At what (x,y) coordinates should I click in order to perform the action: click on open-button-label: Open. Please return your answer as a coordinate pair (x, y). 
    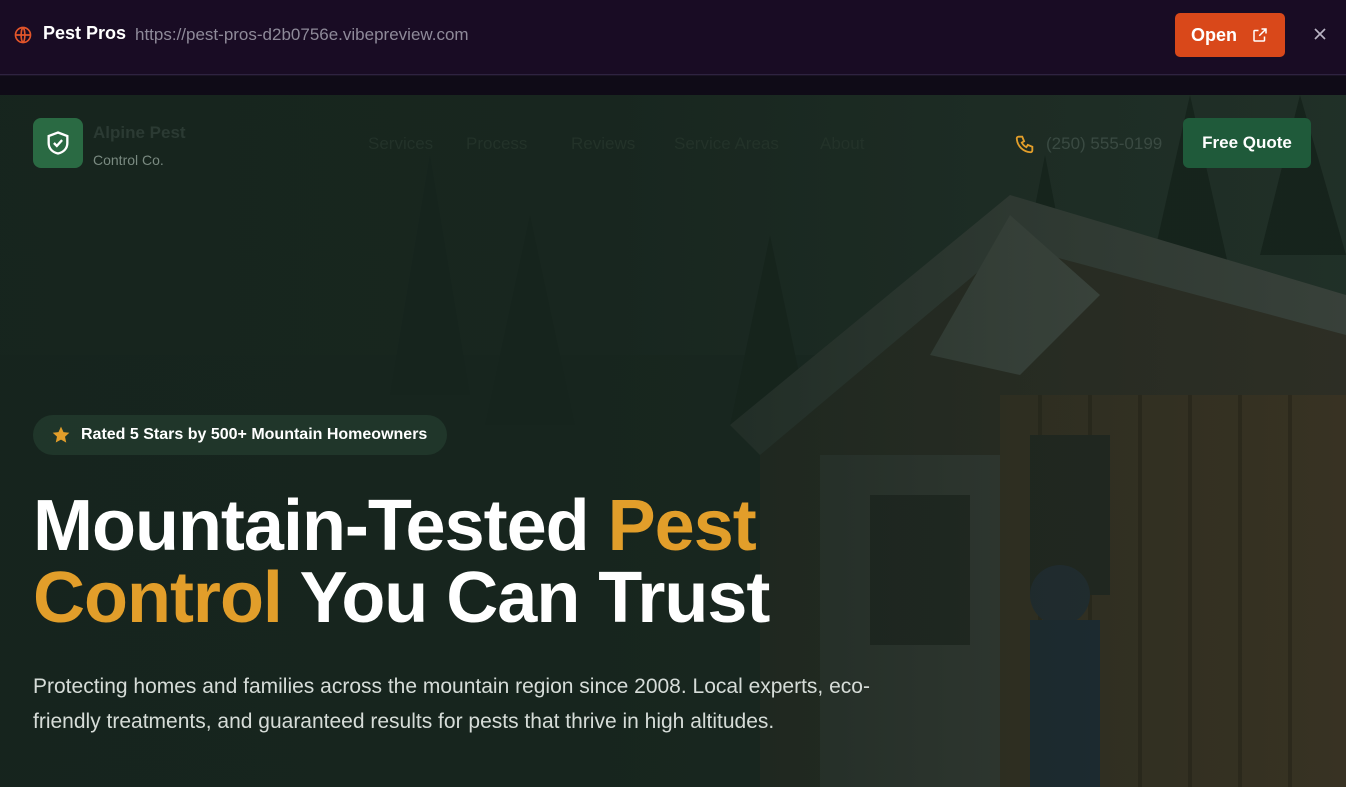
    Looking at the image, I should click on (1213, 34).